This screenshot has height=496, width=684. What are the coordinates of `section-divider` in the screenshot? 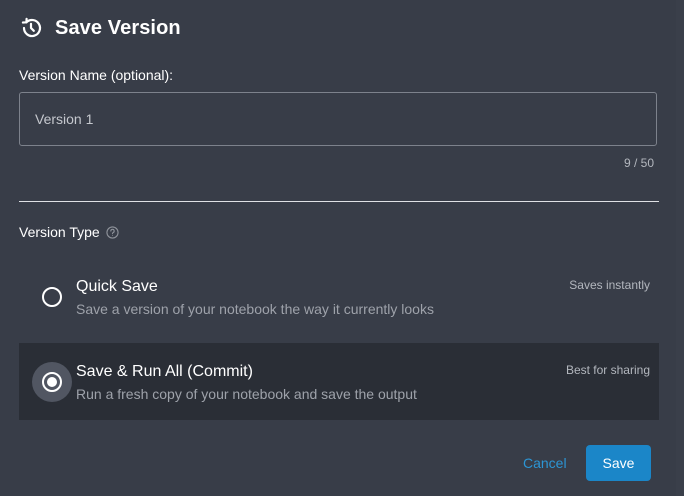 It's located at (339, 201).